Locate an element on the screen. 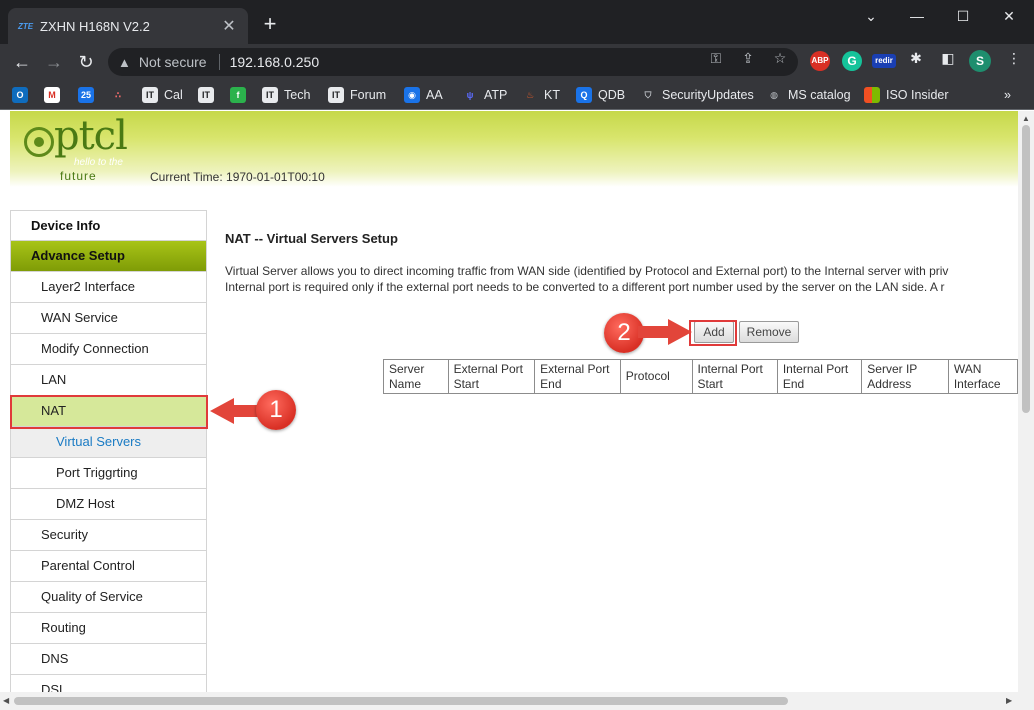 This screenshot has height=710, width=1034. menu-advance-setup: Advance Setup is located at coordinates (108, 256).